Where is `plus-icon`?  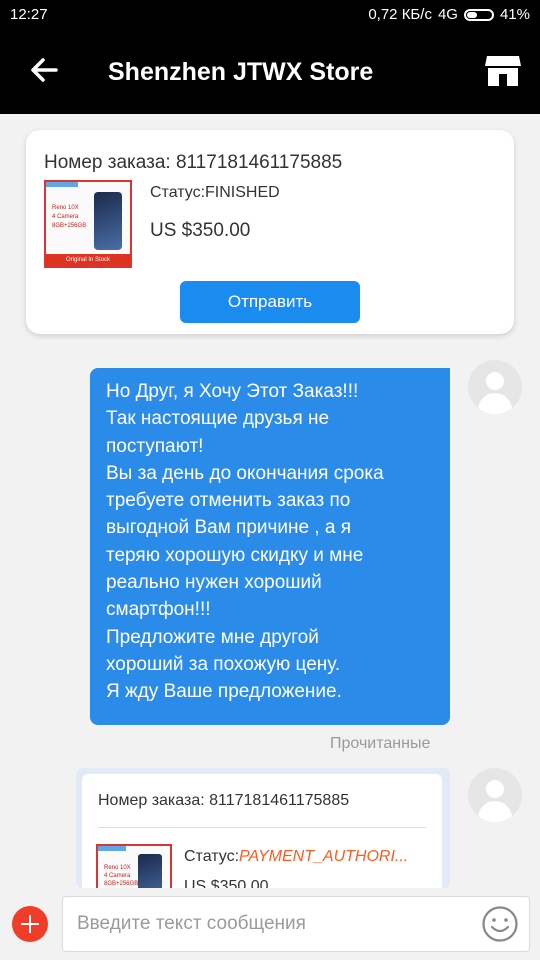
plus-icon is located at coordinates (30, 924).